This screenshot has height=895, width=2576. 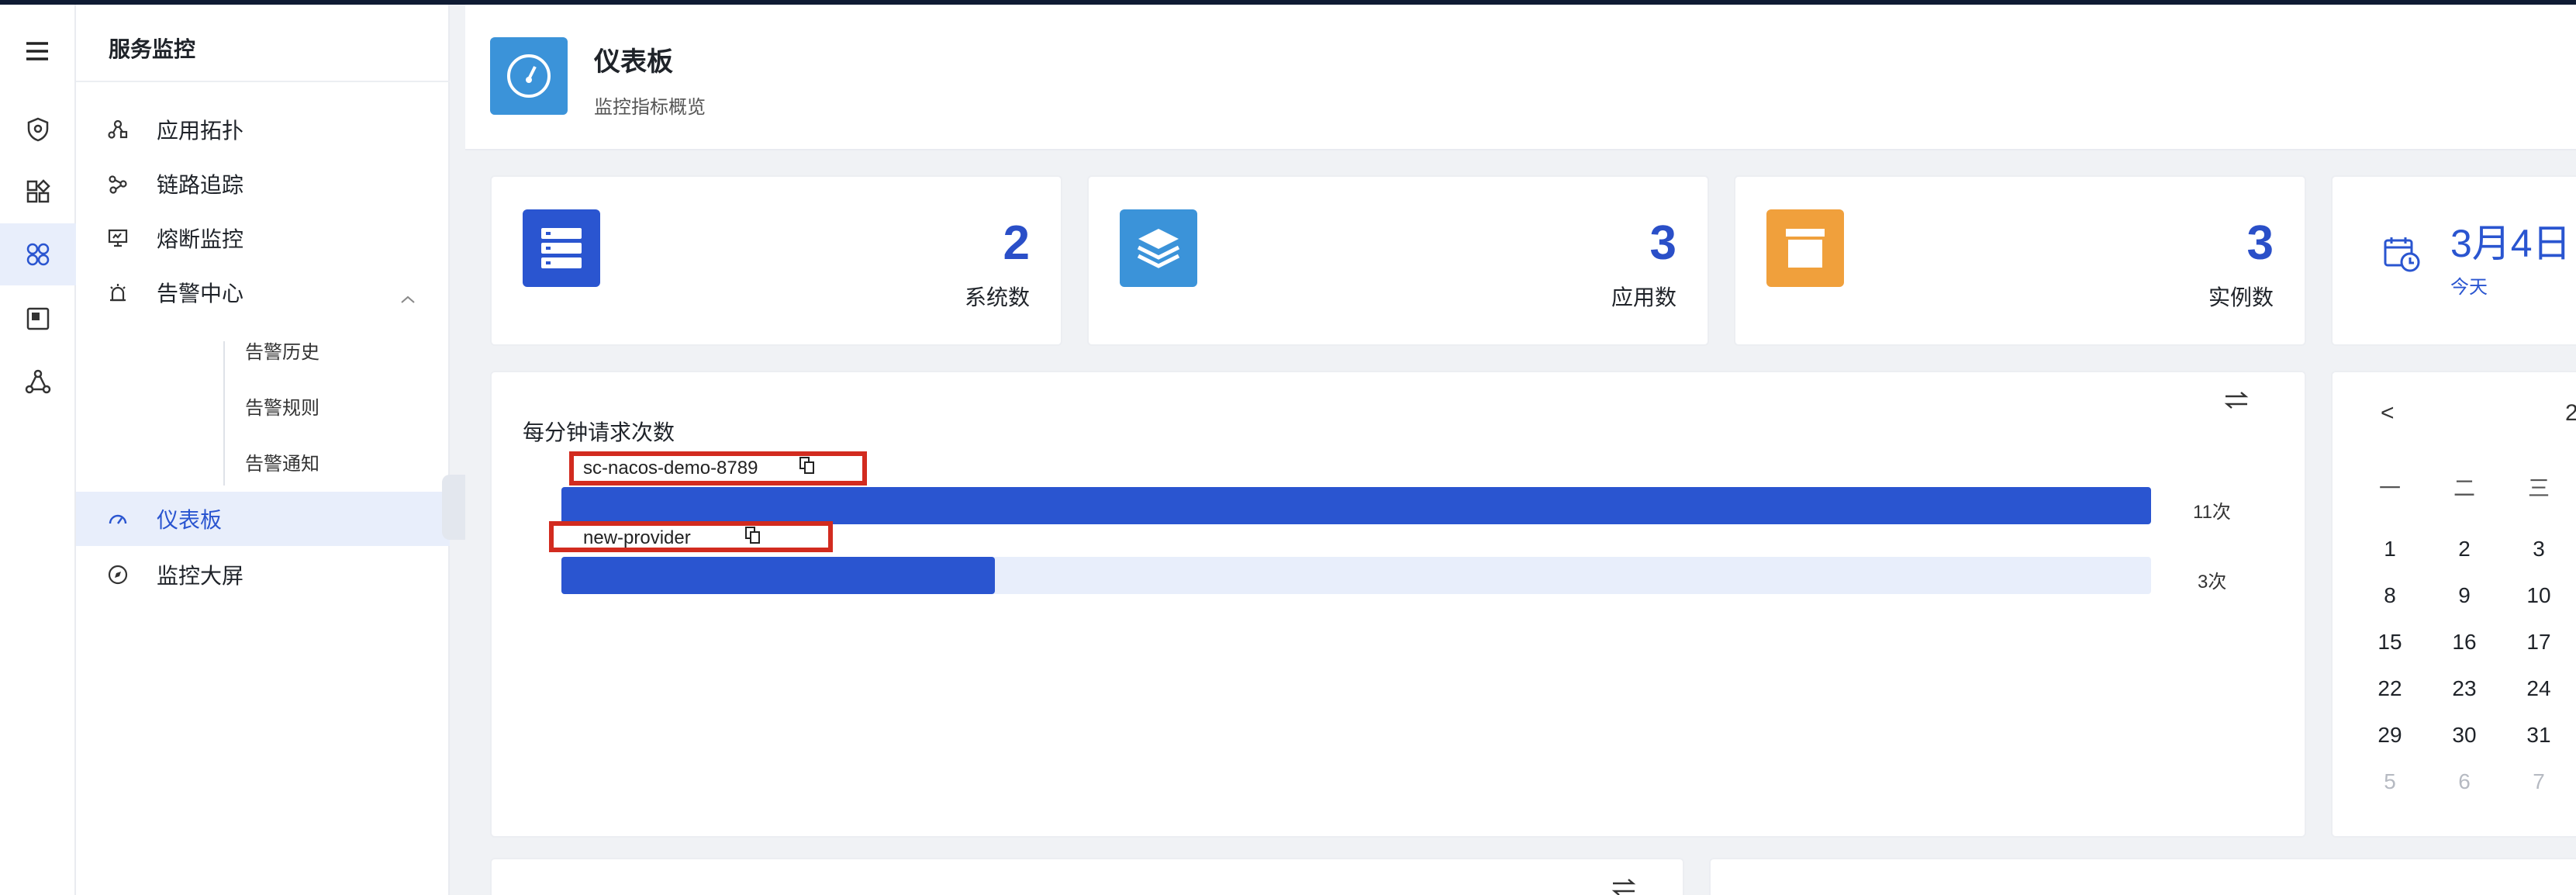 What do you see at coordinates (118, 185) in the screenshot?
I see `trace-icon` at bounding box center [118, 185].